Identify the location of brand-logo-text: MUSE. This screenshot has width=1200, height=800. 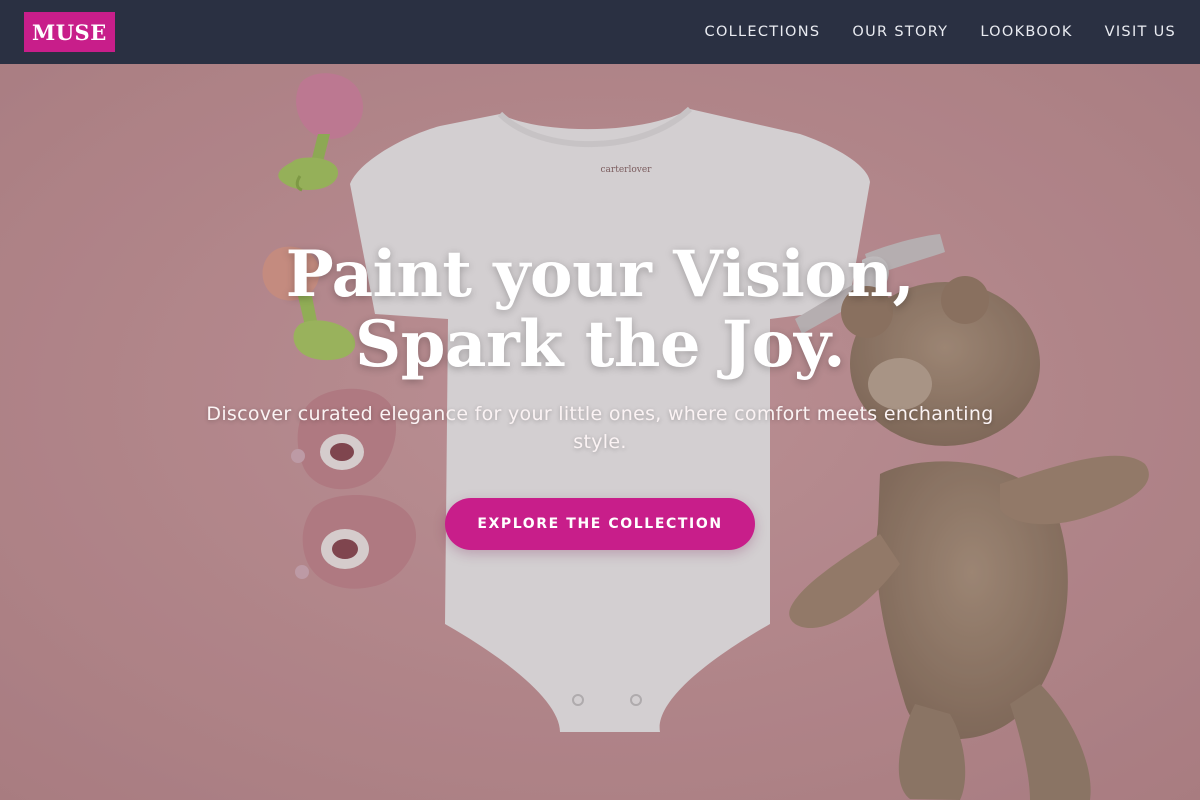
(69, 32).